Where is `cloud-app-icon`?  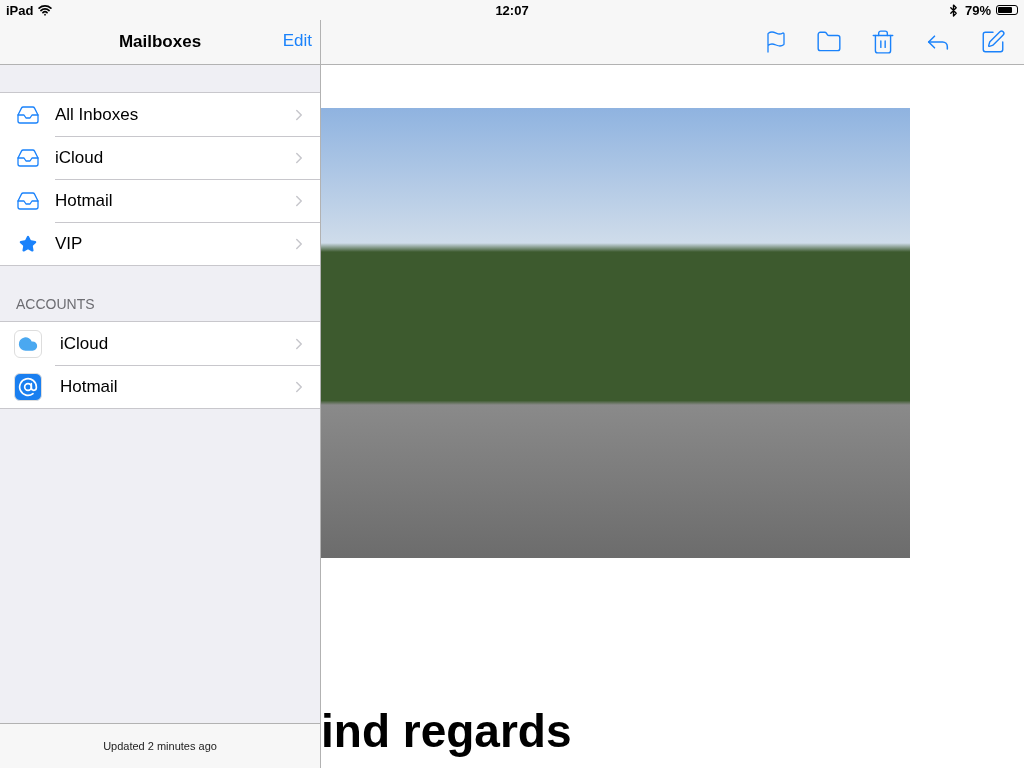
cloud-app-icon is located at coordinates (27, 343).